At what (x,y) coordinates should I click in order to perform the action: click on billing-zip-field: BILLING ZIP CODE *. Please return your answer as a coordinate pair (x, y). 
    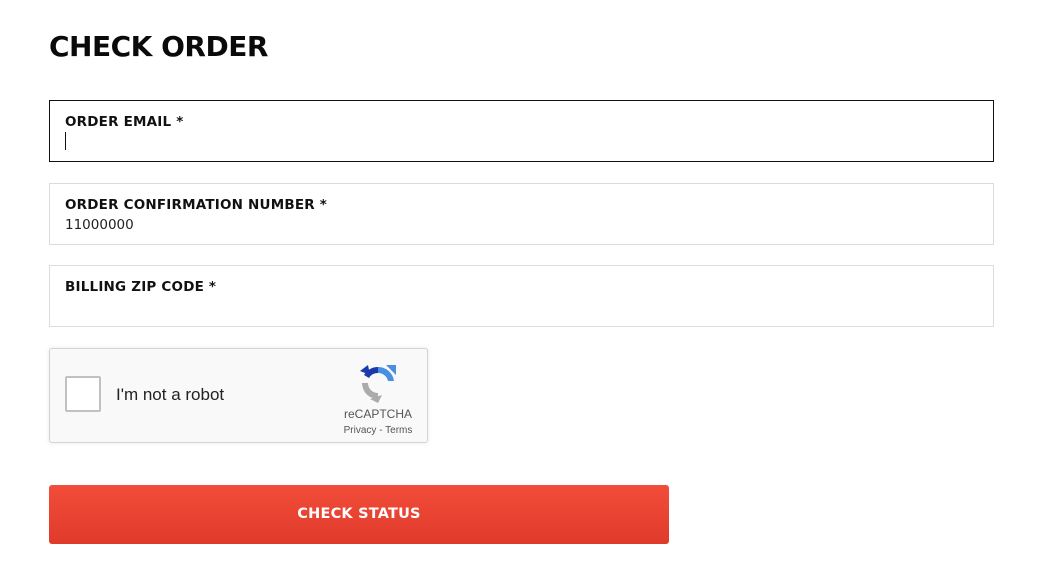
    Looking at the image, I should click on (521, 296).